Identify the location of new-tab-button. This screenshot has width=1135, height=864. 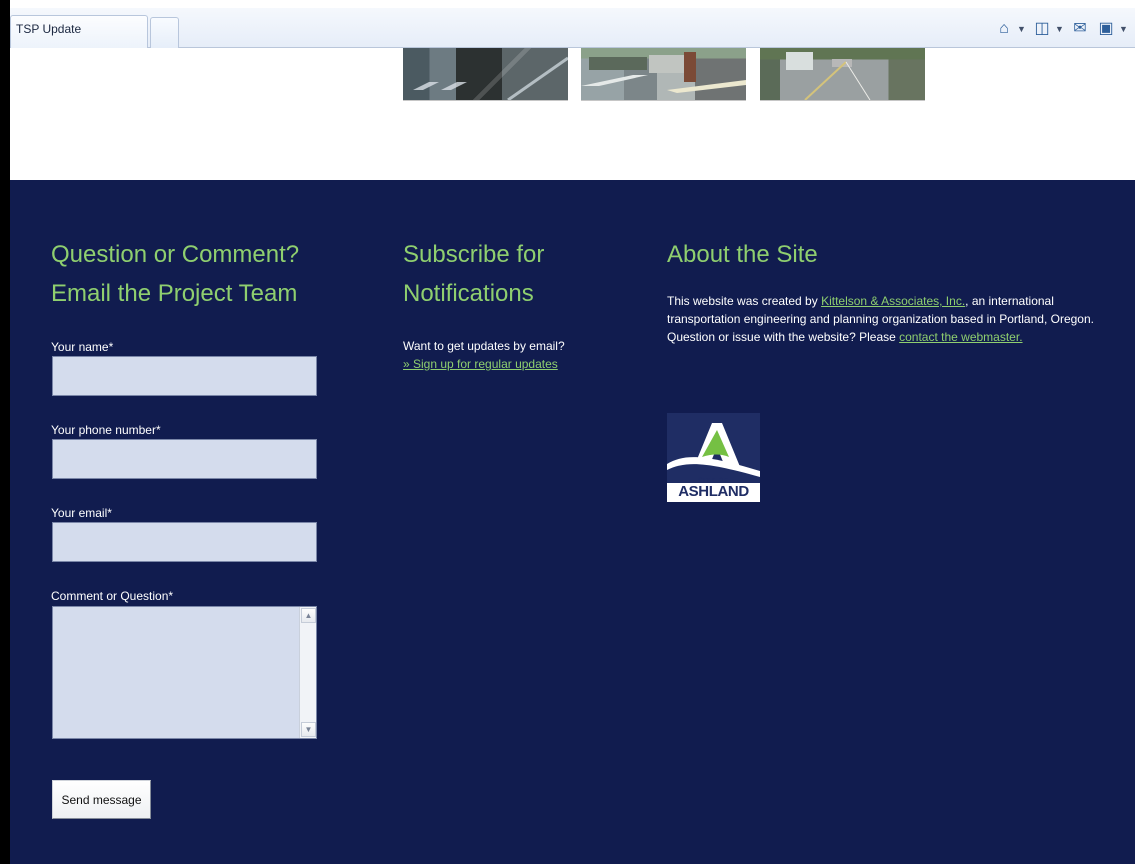
(164, 32).